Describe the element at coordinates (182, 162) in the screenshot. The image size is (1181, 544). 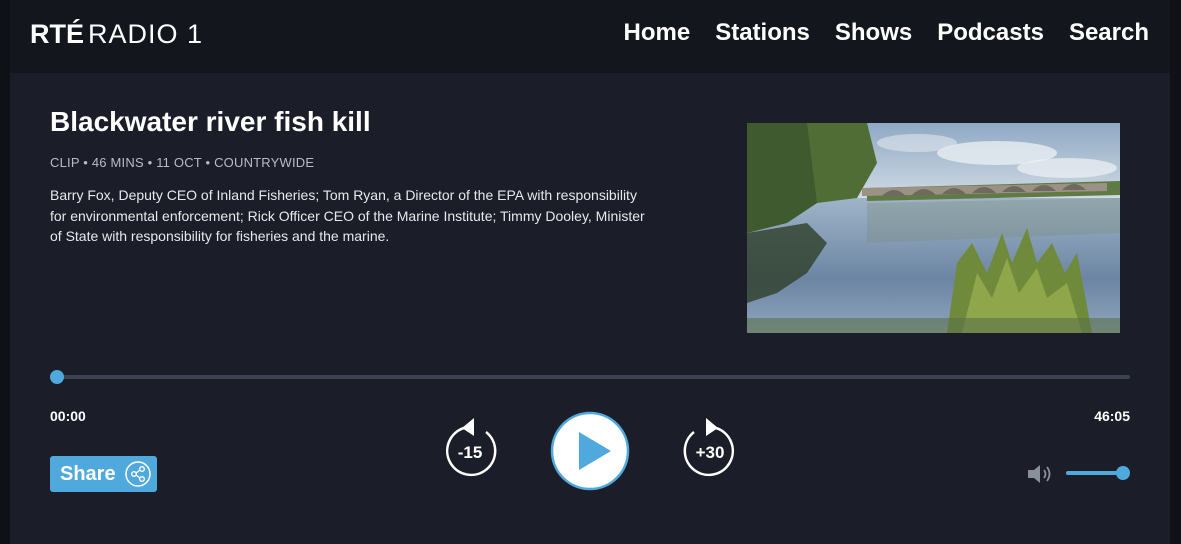
I see `clip-meta: CLIP • 46 MINS • 11 OCT • COUNTRYWIDE` at that location.